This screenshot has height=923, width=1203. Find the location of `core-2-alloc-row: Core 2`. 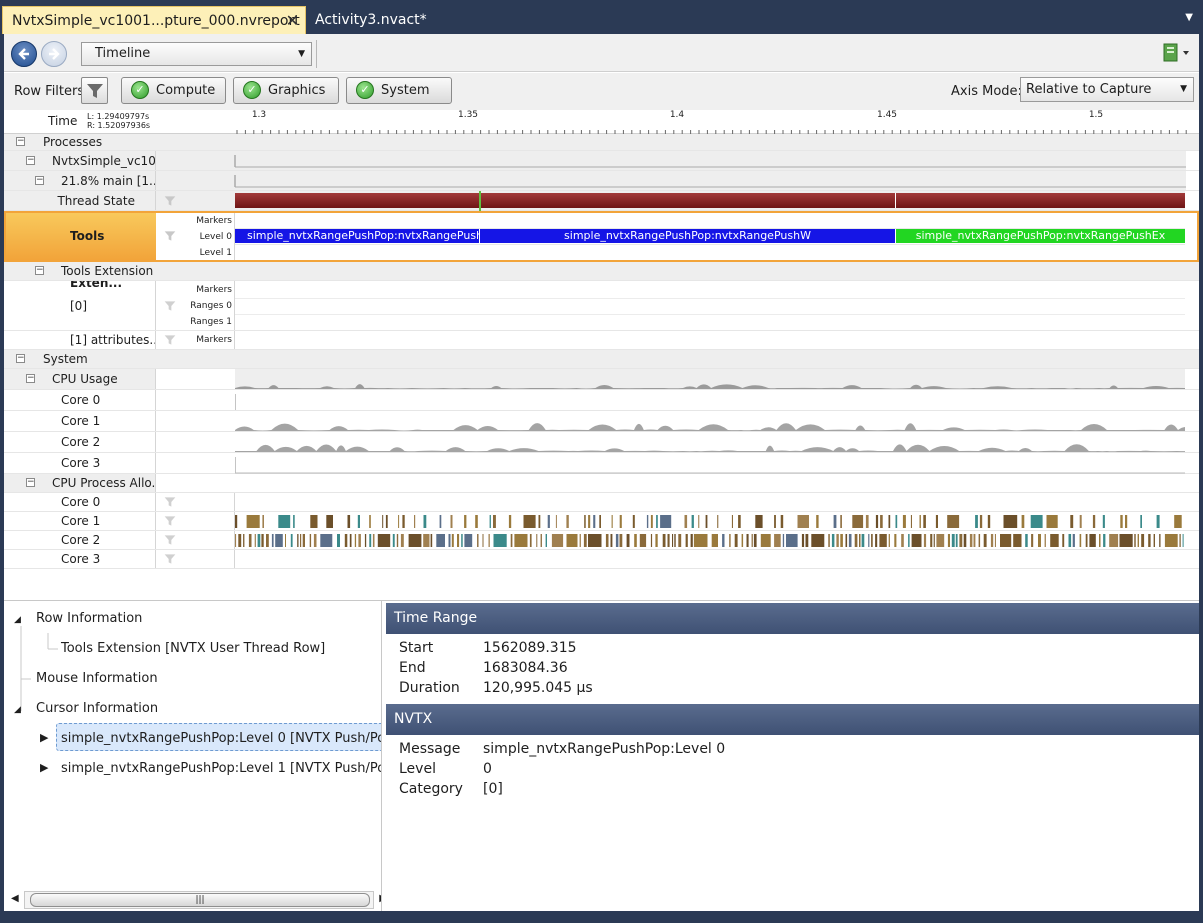

core-2-alloc-row: Core 2 is located at coordinates (601, 540).